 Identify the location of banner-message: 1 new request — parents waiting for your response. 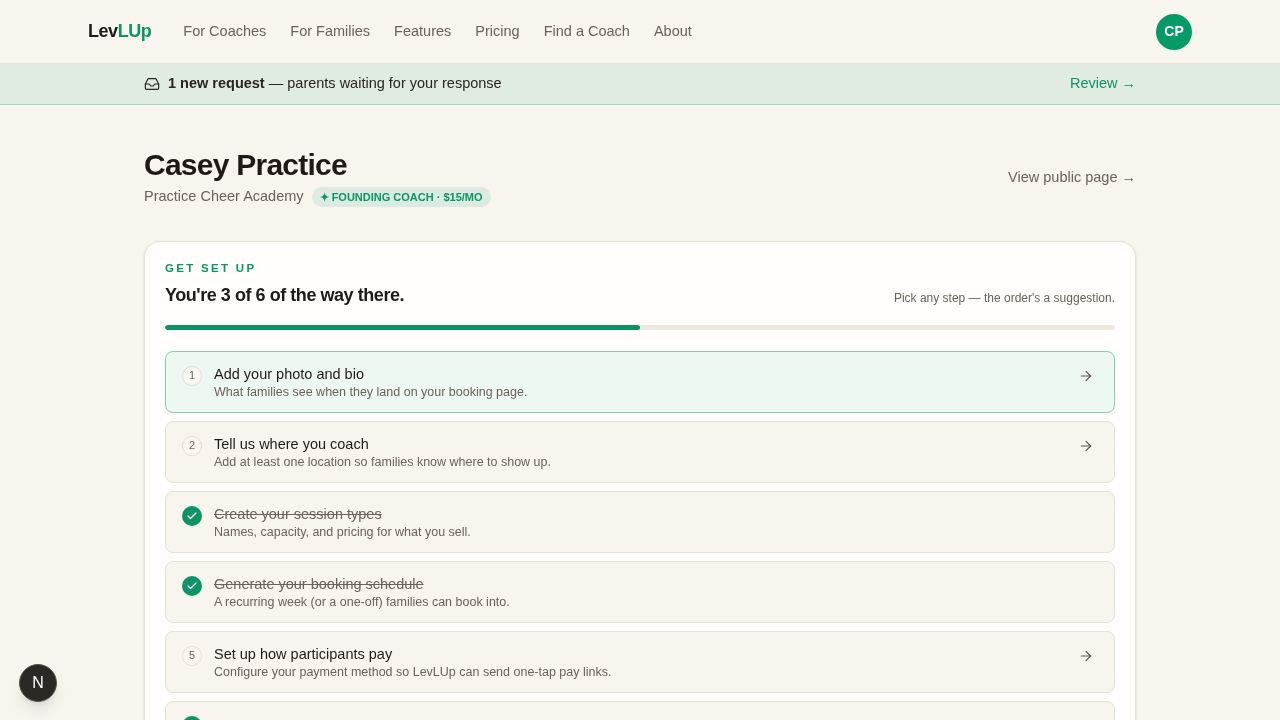
(335, 84).